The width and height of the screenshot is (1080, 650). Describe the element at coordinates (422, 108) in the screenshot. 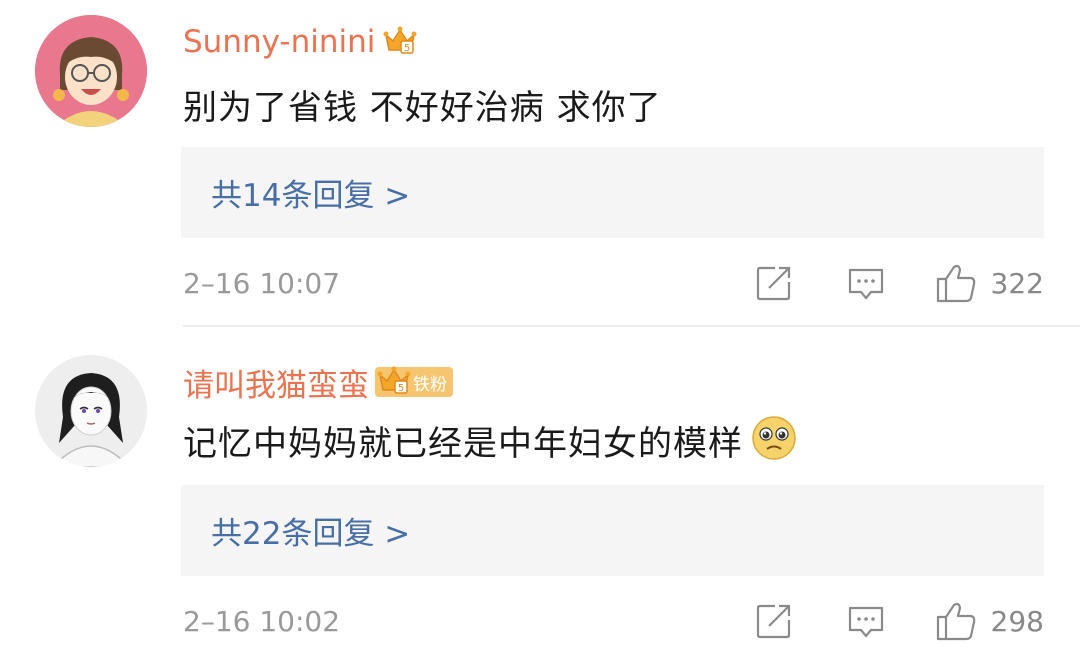

I see `comment-text: 别为了省钱 不好好治病 求你了` at that location.